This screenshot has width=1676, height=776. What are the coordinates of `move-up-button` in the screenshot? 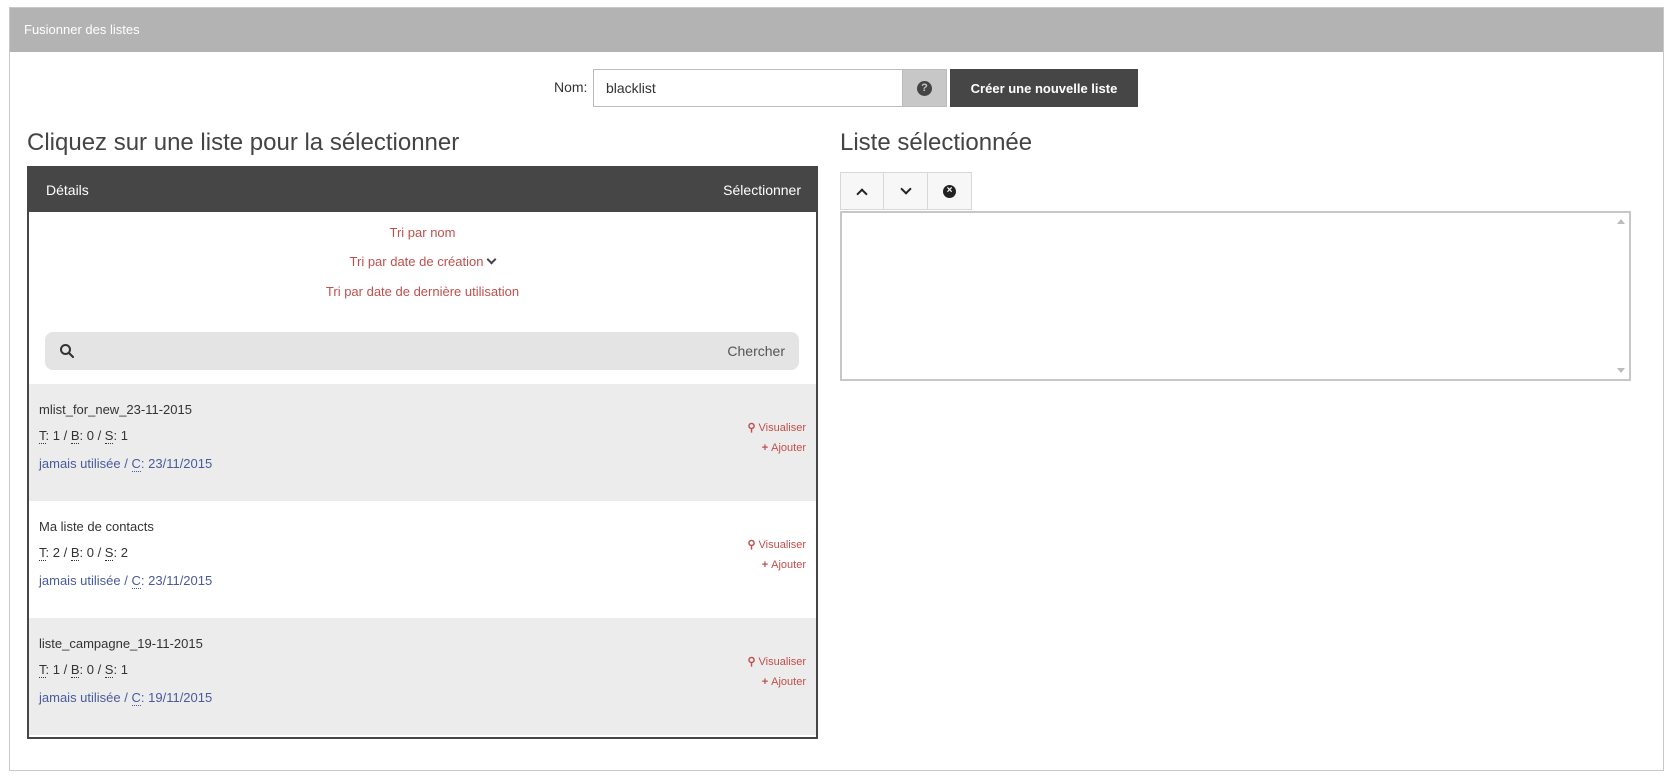 It's located at (862, 191).